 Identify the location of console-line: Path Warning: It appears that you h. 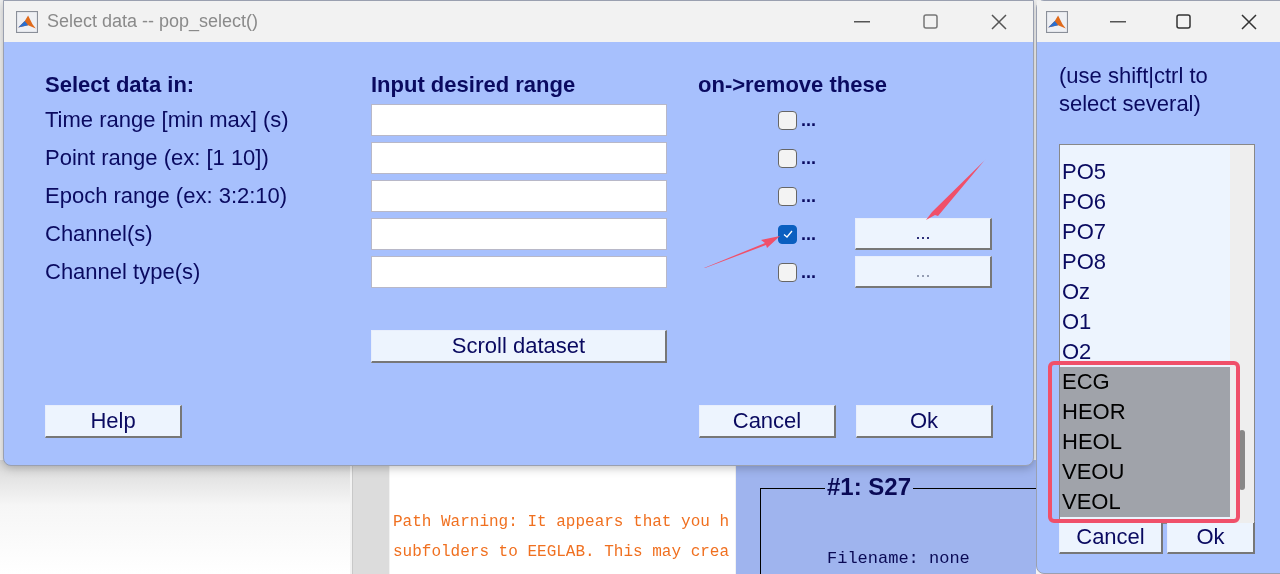
(561, 522).